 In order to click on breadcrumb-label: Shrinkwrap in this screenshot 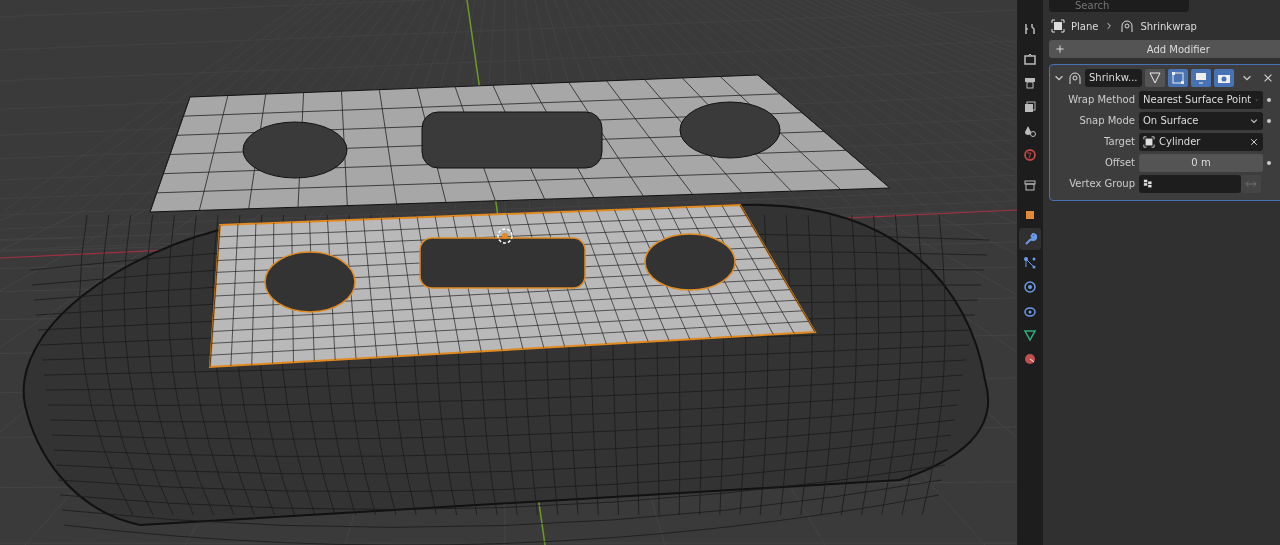, I will do `click(1168, 26)`.